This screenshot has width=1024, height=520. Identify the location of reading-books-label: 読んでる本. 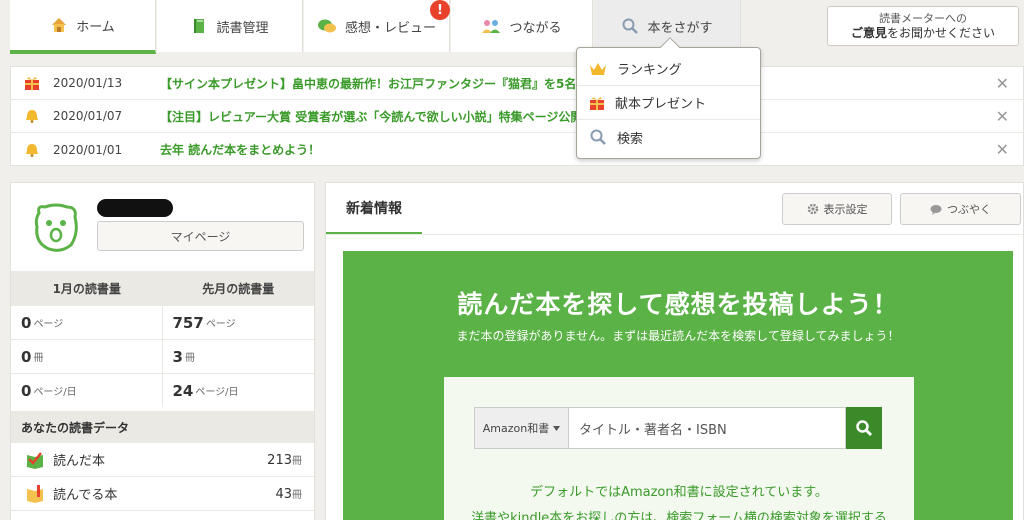
(85, 495).